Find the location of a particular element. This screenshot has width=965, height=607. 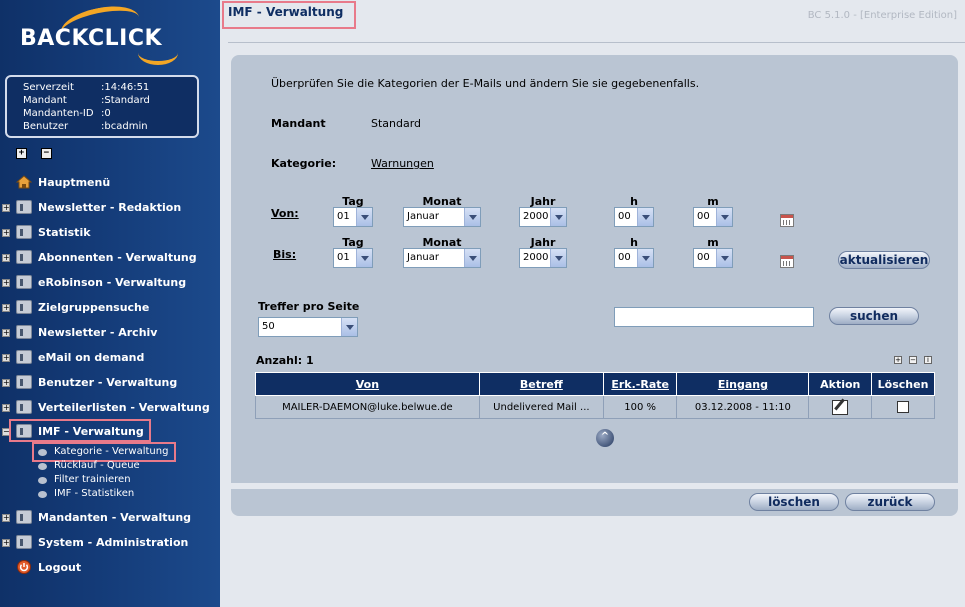

highlight-frame is located at coordinates (80, 430).